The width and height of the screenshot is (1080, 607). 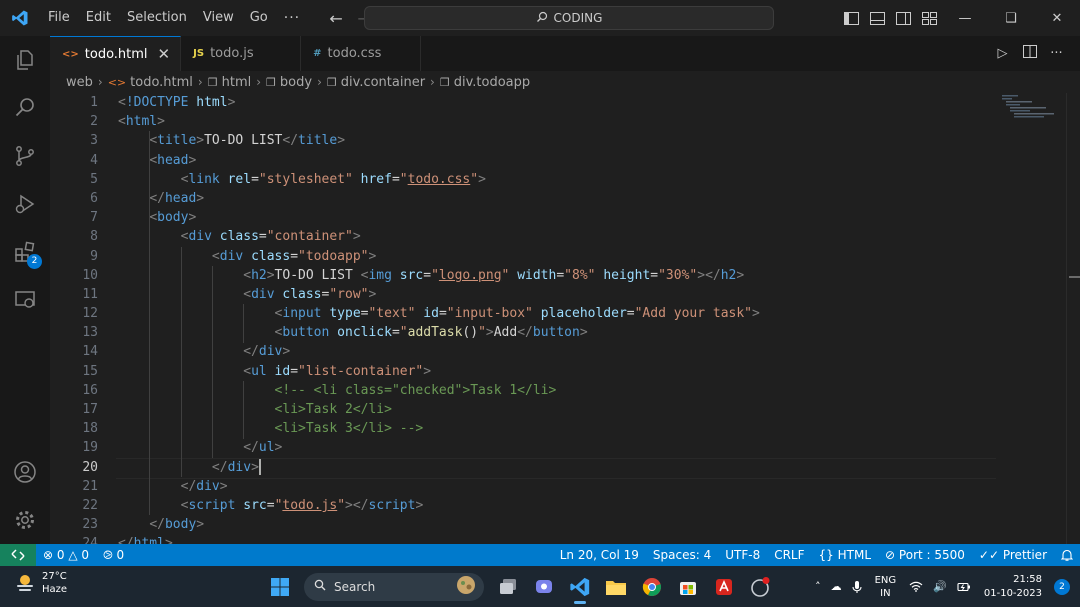 I want to click on menu-view: View, so click(x=218, y=18).